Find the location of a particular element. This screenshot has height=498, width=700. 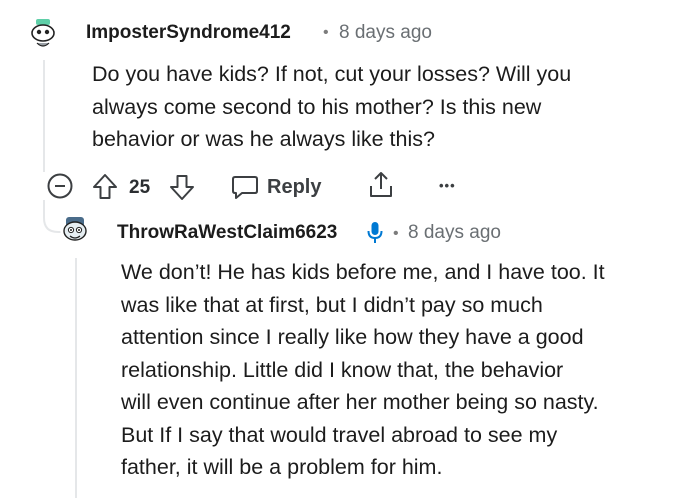

reply-label: Reply is located at coordinates (294, 187).